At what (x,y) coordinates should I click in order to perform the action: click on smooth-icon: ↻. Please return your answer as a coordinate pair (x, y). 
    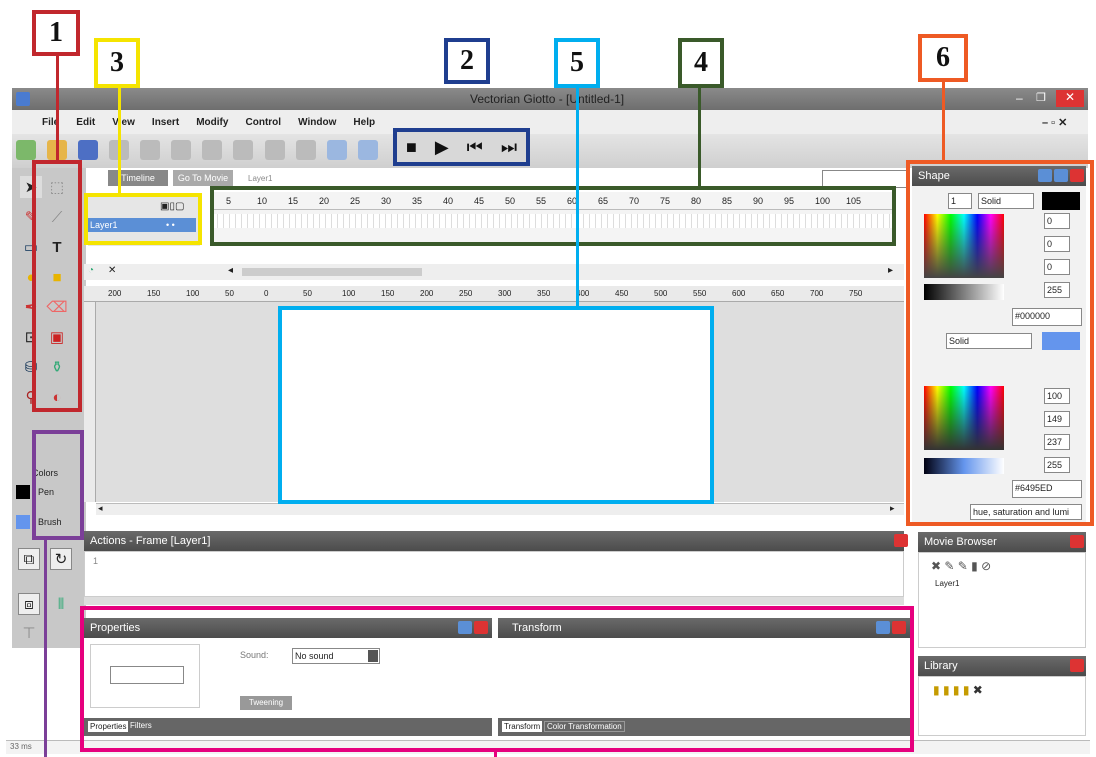
    Looking at the image, I should click on (61, 559).